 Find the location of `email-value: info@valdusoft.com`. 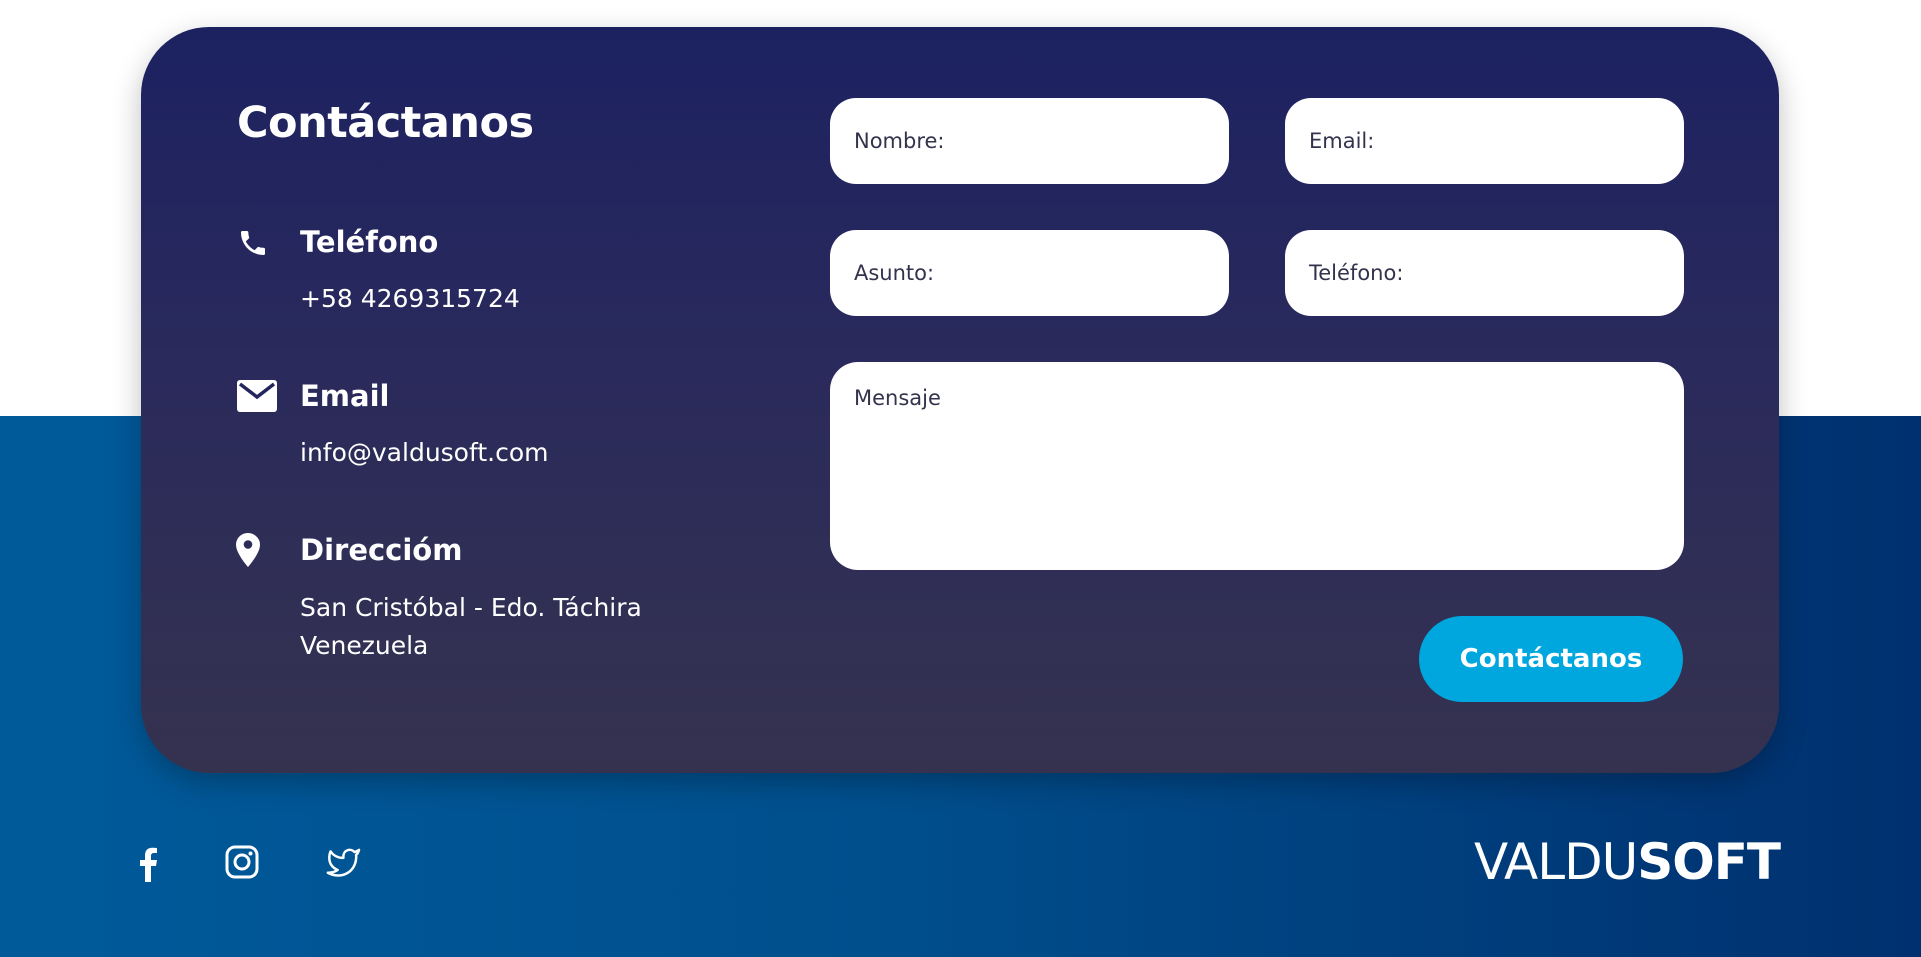

email-value: info@valdusoft.com is located at coordinates (424, 452).